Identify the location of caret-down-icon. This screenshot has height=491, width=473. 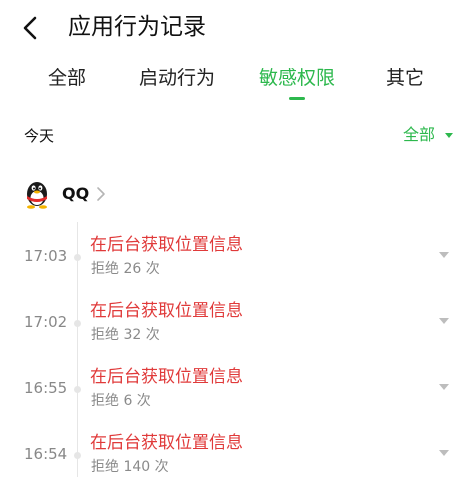
(449, 135).